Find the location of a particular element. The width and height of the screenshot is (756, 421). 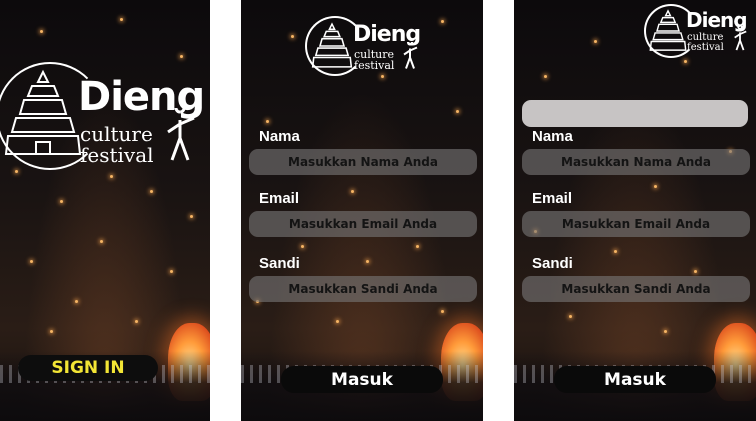

logo-line-culture: culture is located at coordinates (116, 134).